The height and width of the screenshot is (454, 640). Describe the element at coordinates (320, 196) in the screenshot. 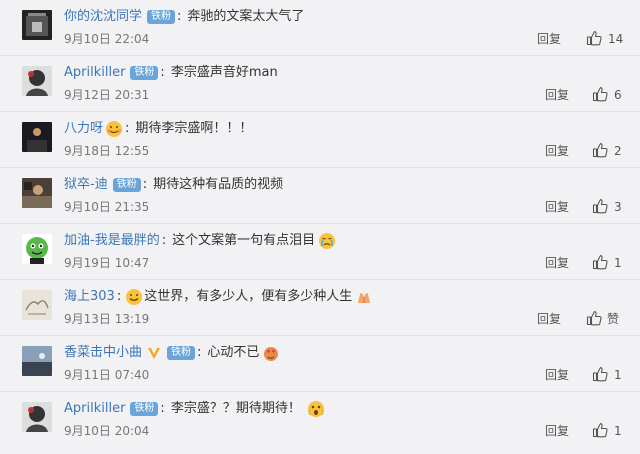

I see `comment-item: 狱卒-迪 铁粉 : 期待这种有品质的视频 9月10日 21:35 回复 3` at that location.